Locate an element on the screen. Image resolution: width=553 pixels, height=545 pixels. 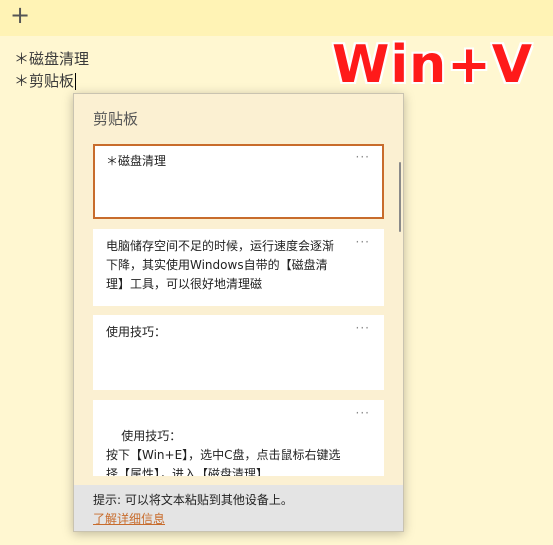
clipboard-item-text: 使用技巧： is located at coordinates (136, 332).